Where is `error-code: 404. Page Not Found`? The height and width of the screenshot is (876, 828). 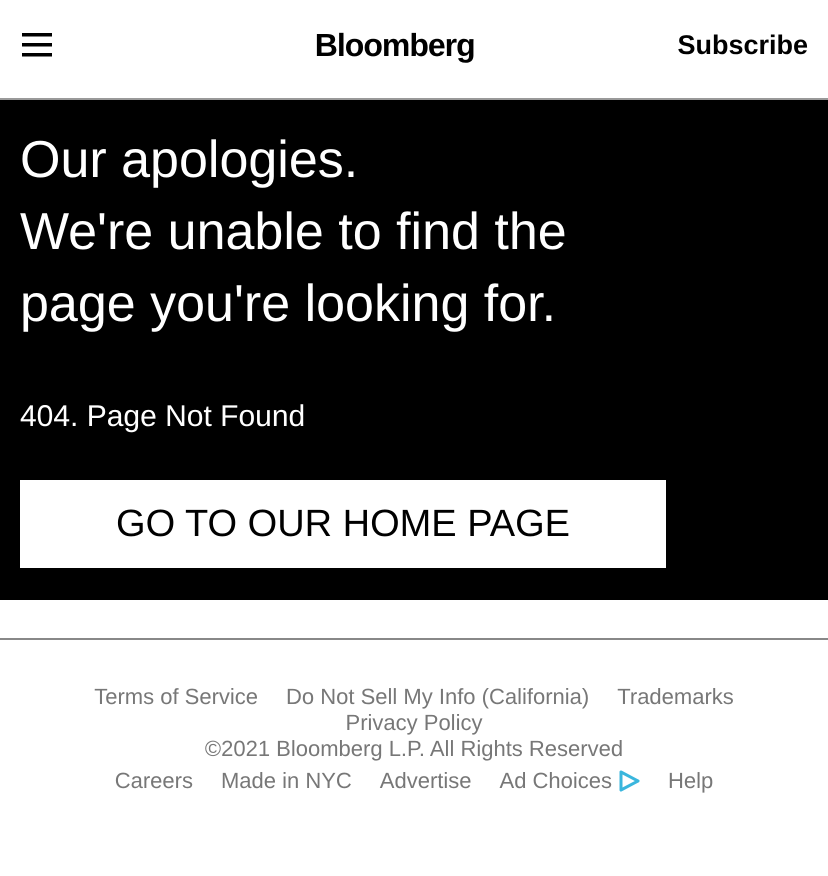 error-code: 404. Page Not Found is located at coordinates (163, 417).